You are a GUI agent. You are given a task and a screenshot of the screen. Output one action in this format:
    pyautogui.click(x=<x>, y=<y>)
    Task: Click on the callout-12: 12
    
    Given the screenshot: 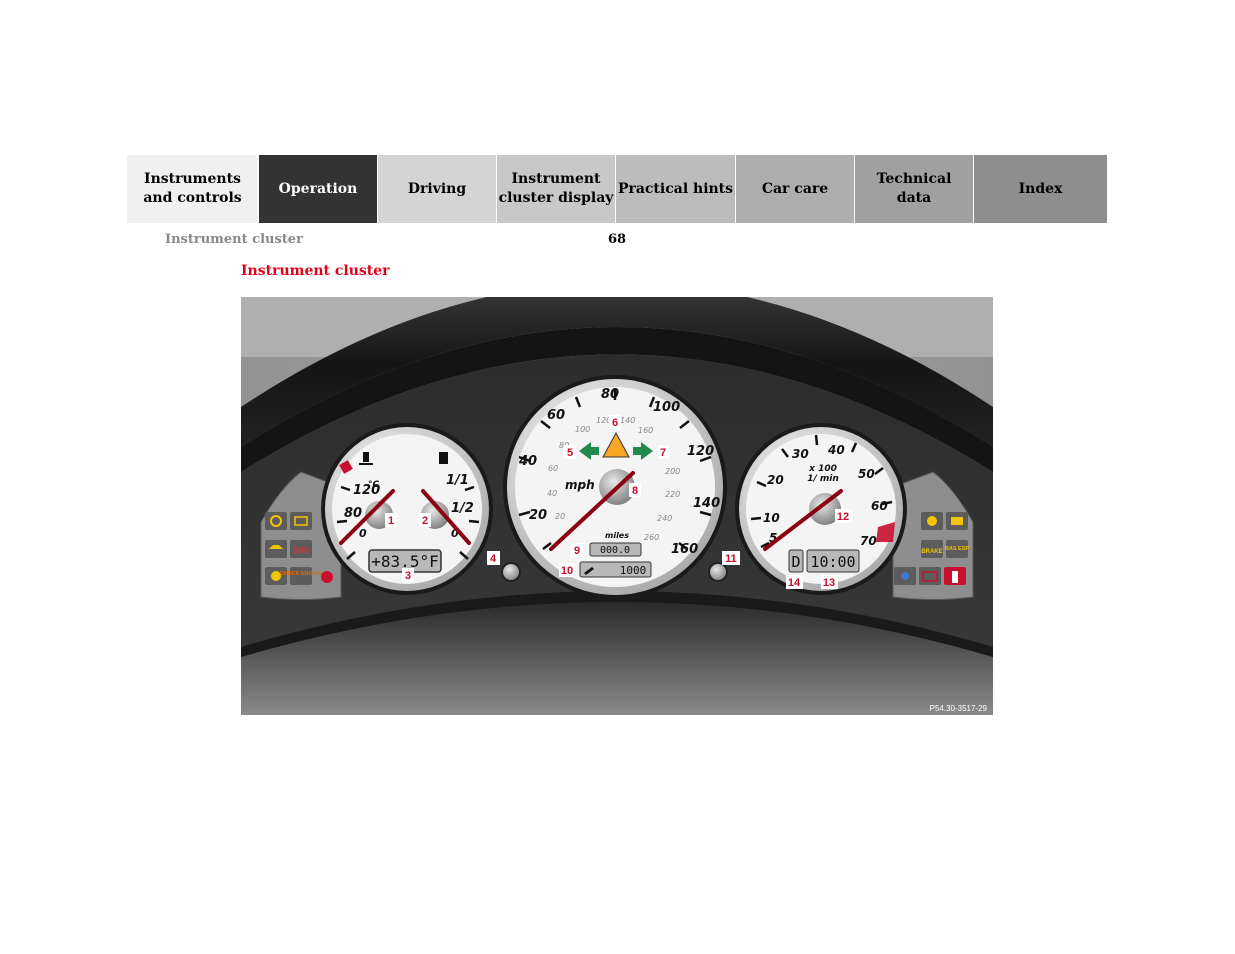 What is the action you would take?
    pyautogui.click(x=843, y=517)
    